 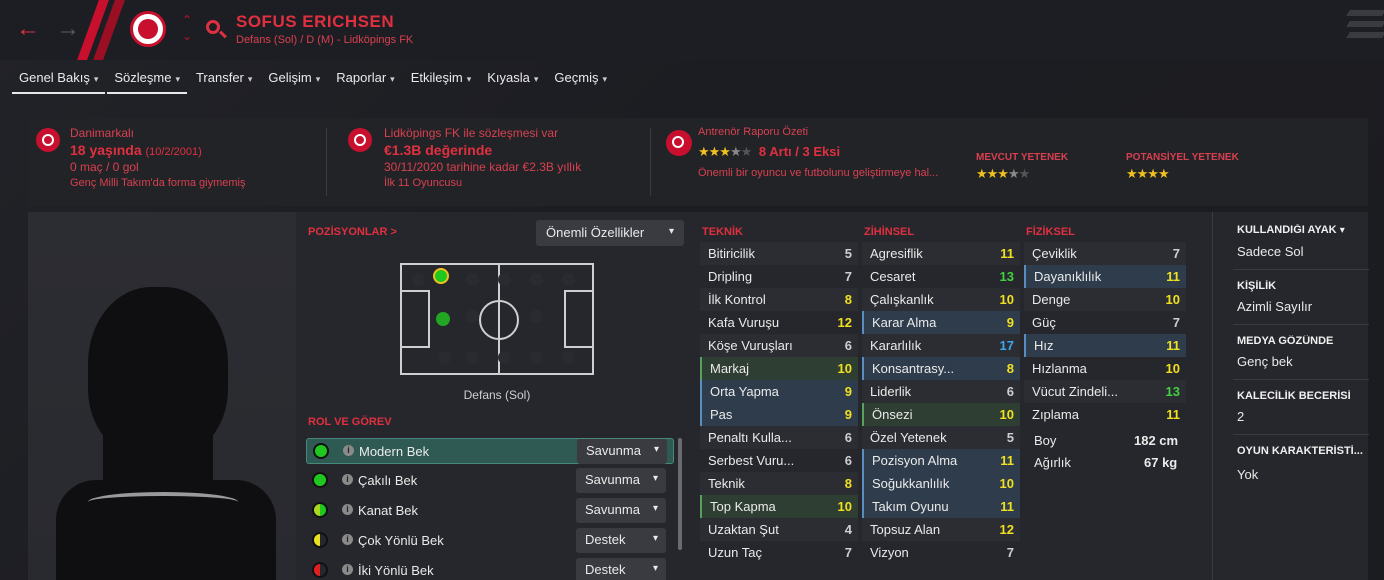 I want to click on attribute-row: Özel Yetenek 5, so click(x=941, y=437).